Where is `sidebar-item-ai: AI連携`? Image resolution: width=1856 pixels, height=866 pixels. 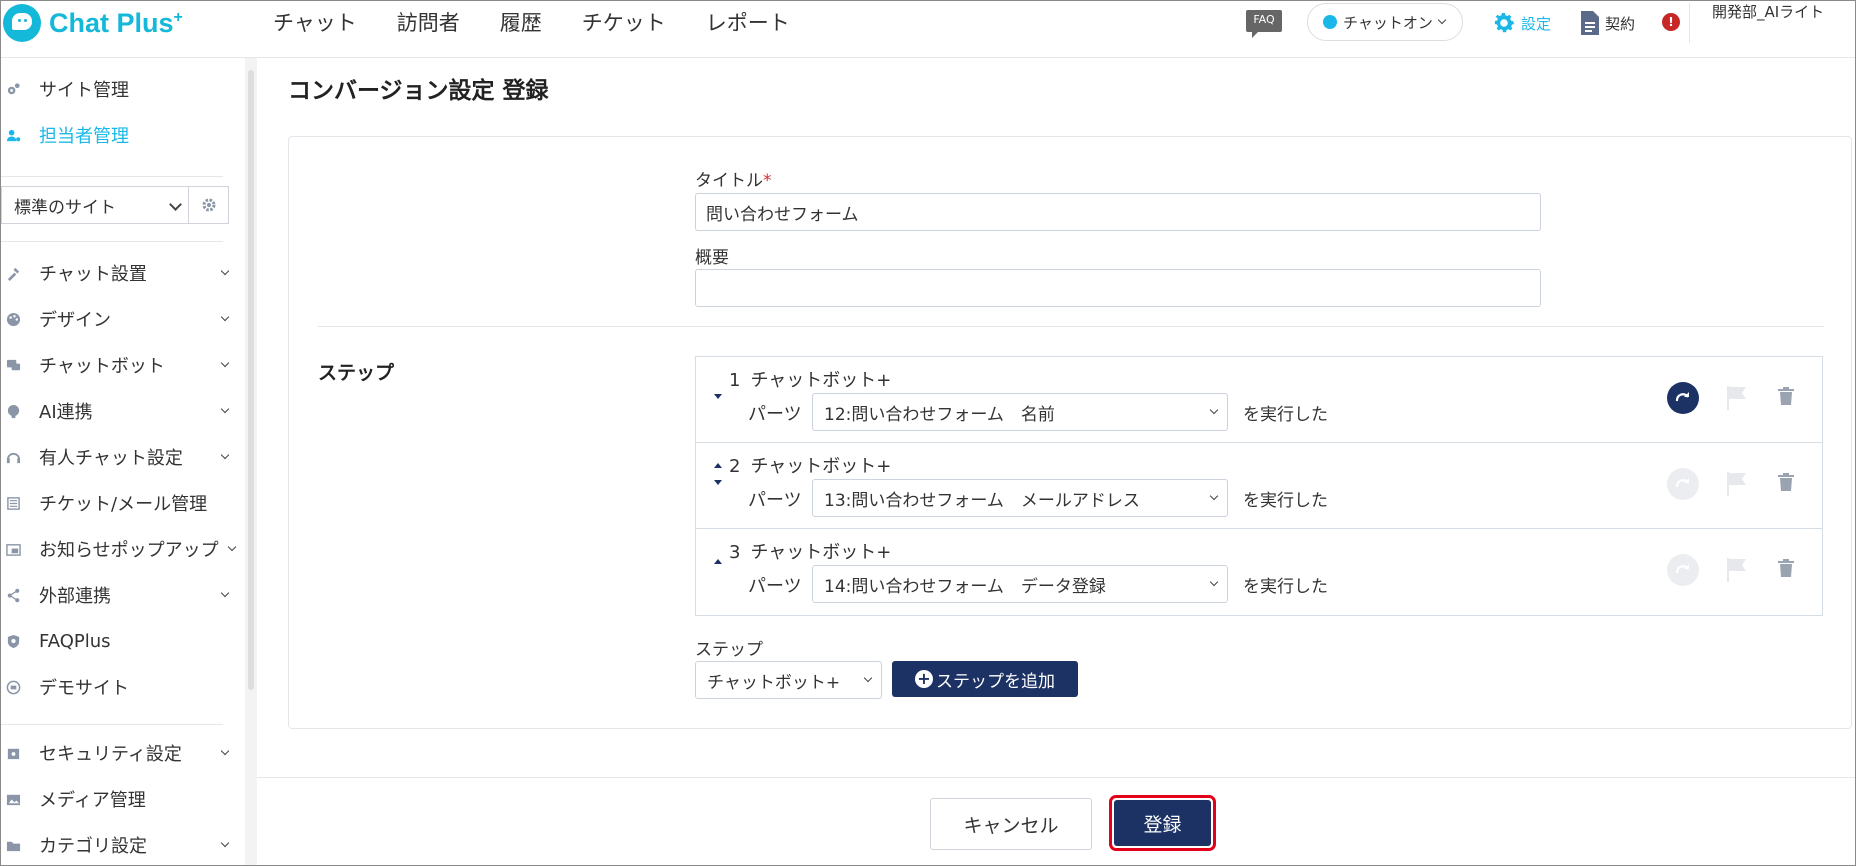 sidebar-item-ai: AI連携 is located at coordinates (117, 411).